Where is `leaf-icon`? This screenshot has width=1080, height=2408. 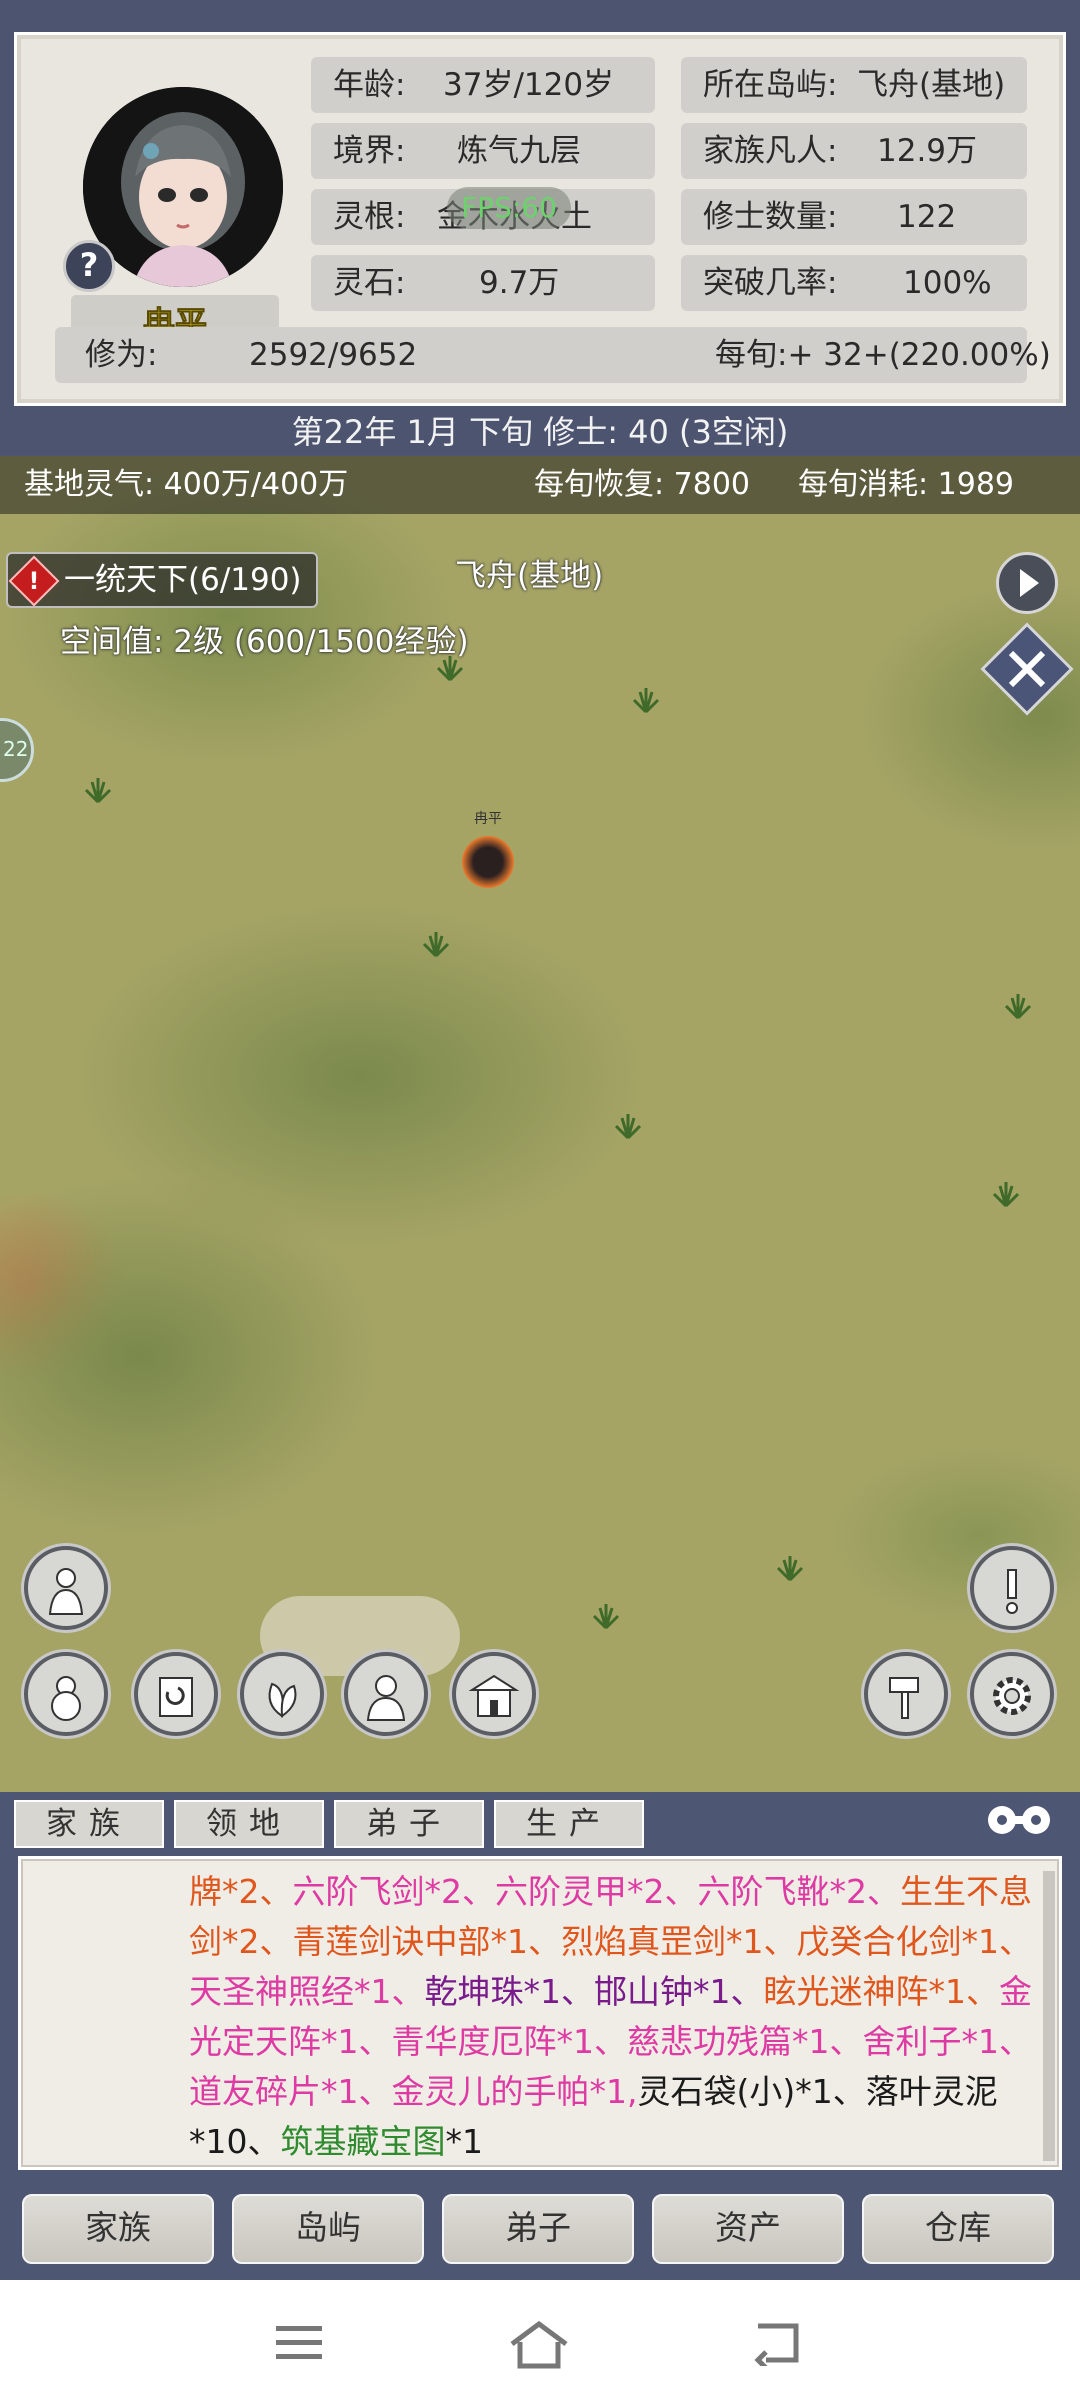
leaf-icon is located at coordinates (282, 1700).